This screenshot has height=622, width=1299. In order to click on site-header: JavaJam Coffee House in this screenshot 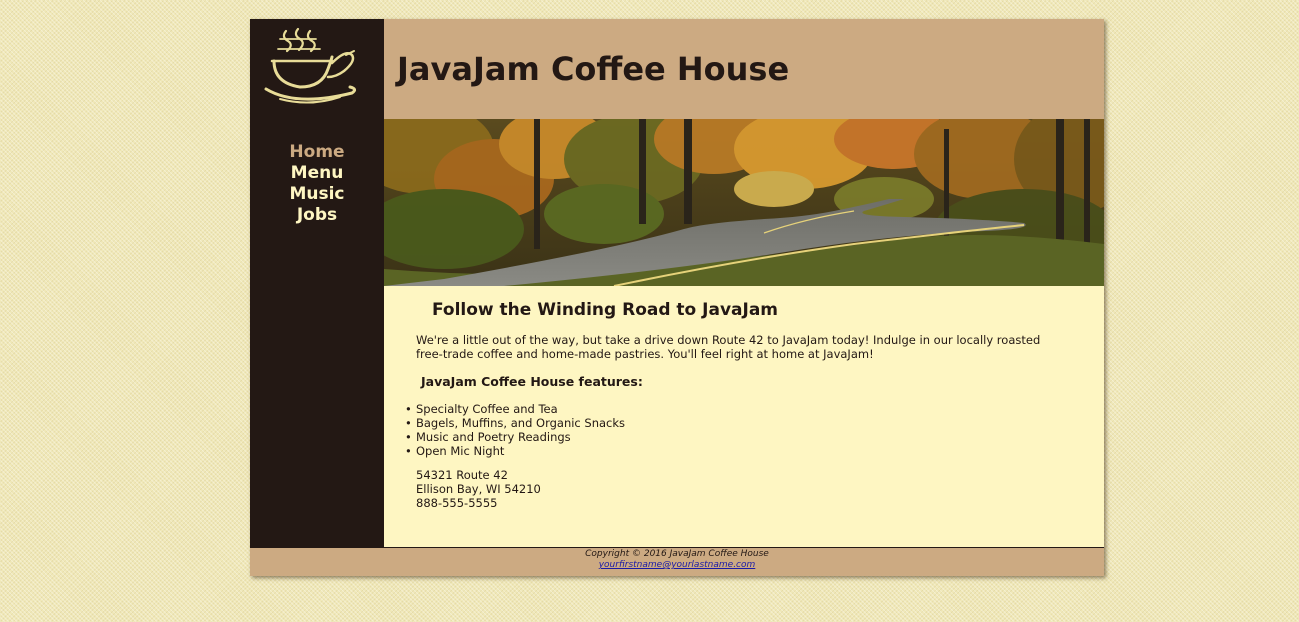, I will do `click(744, 69)`.